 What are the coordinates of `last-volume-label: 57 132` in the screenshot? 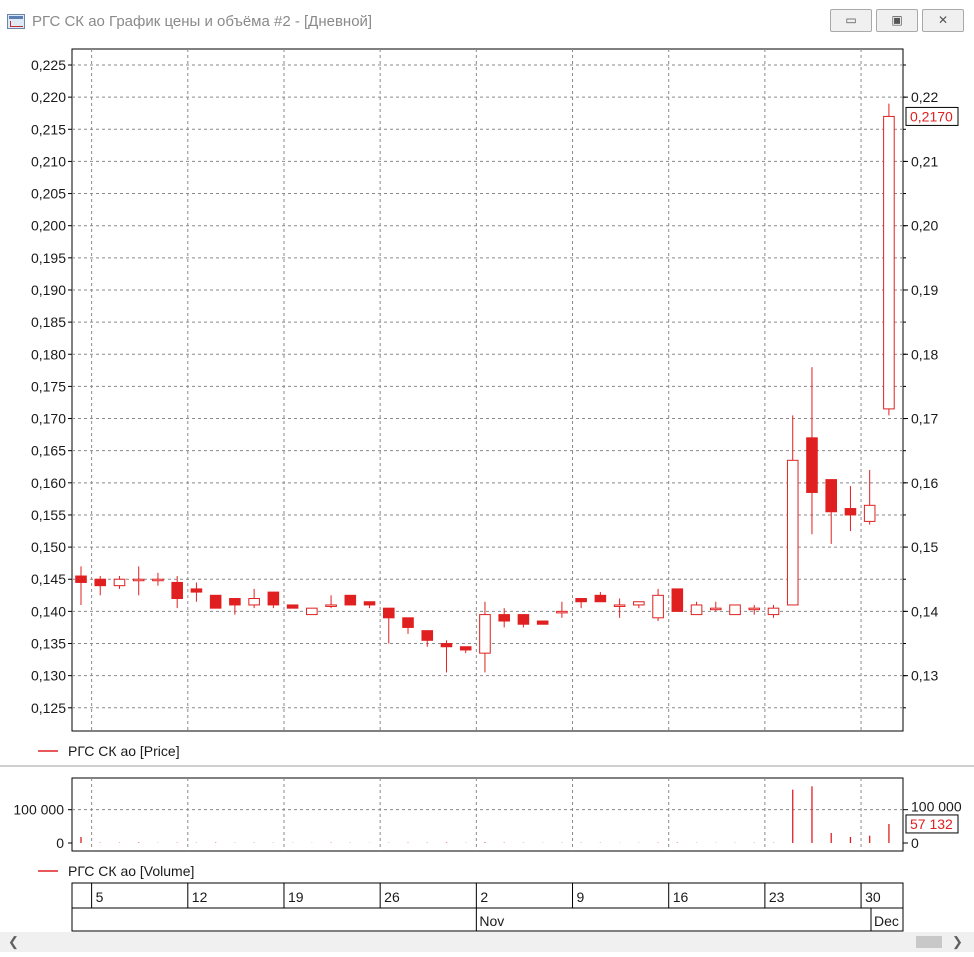 It's located at (931, 824).